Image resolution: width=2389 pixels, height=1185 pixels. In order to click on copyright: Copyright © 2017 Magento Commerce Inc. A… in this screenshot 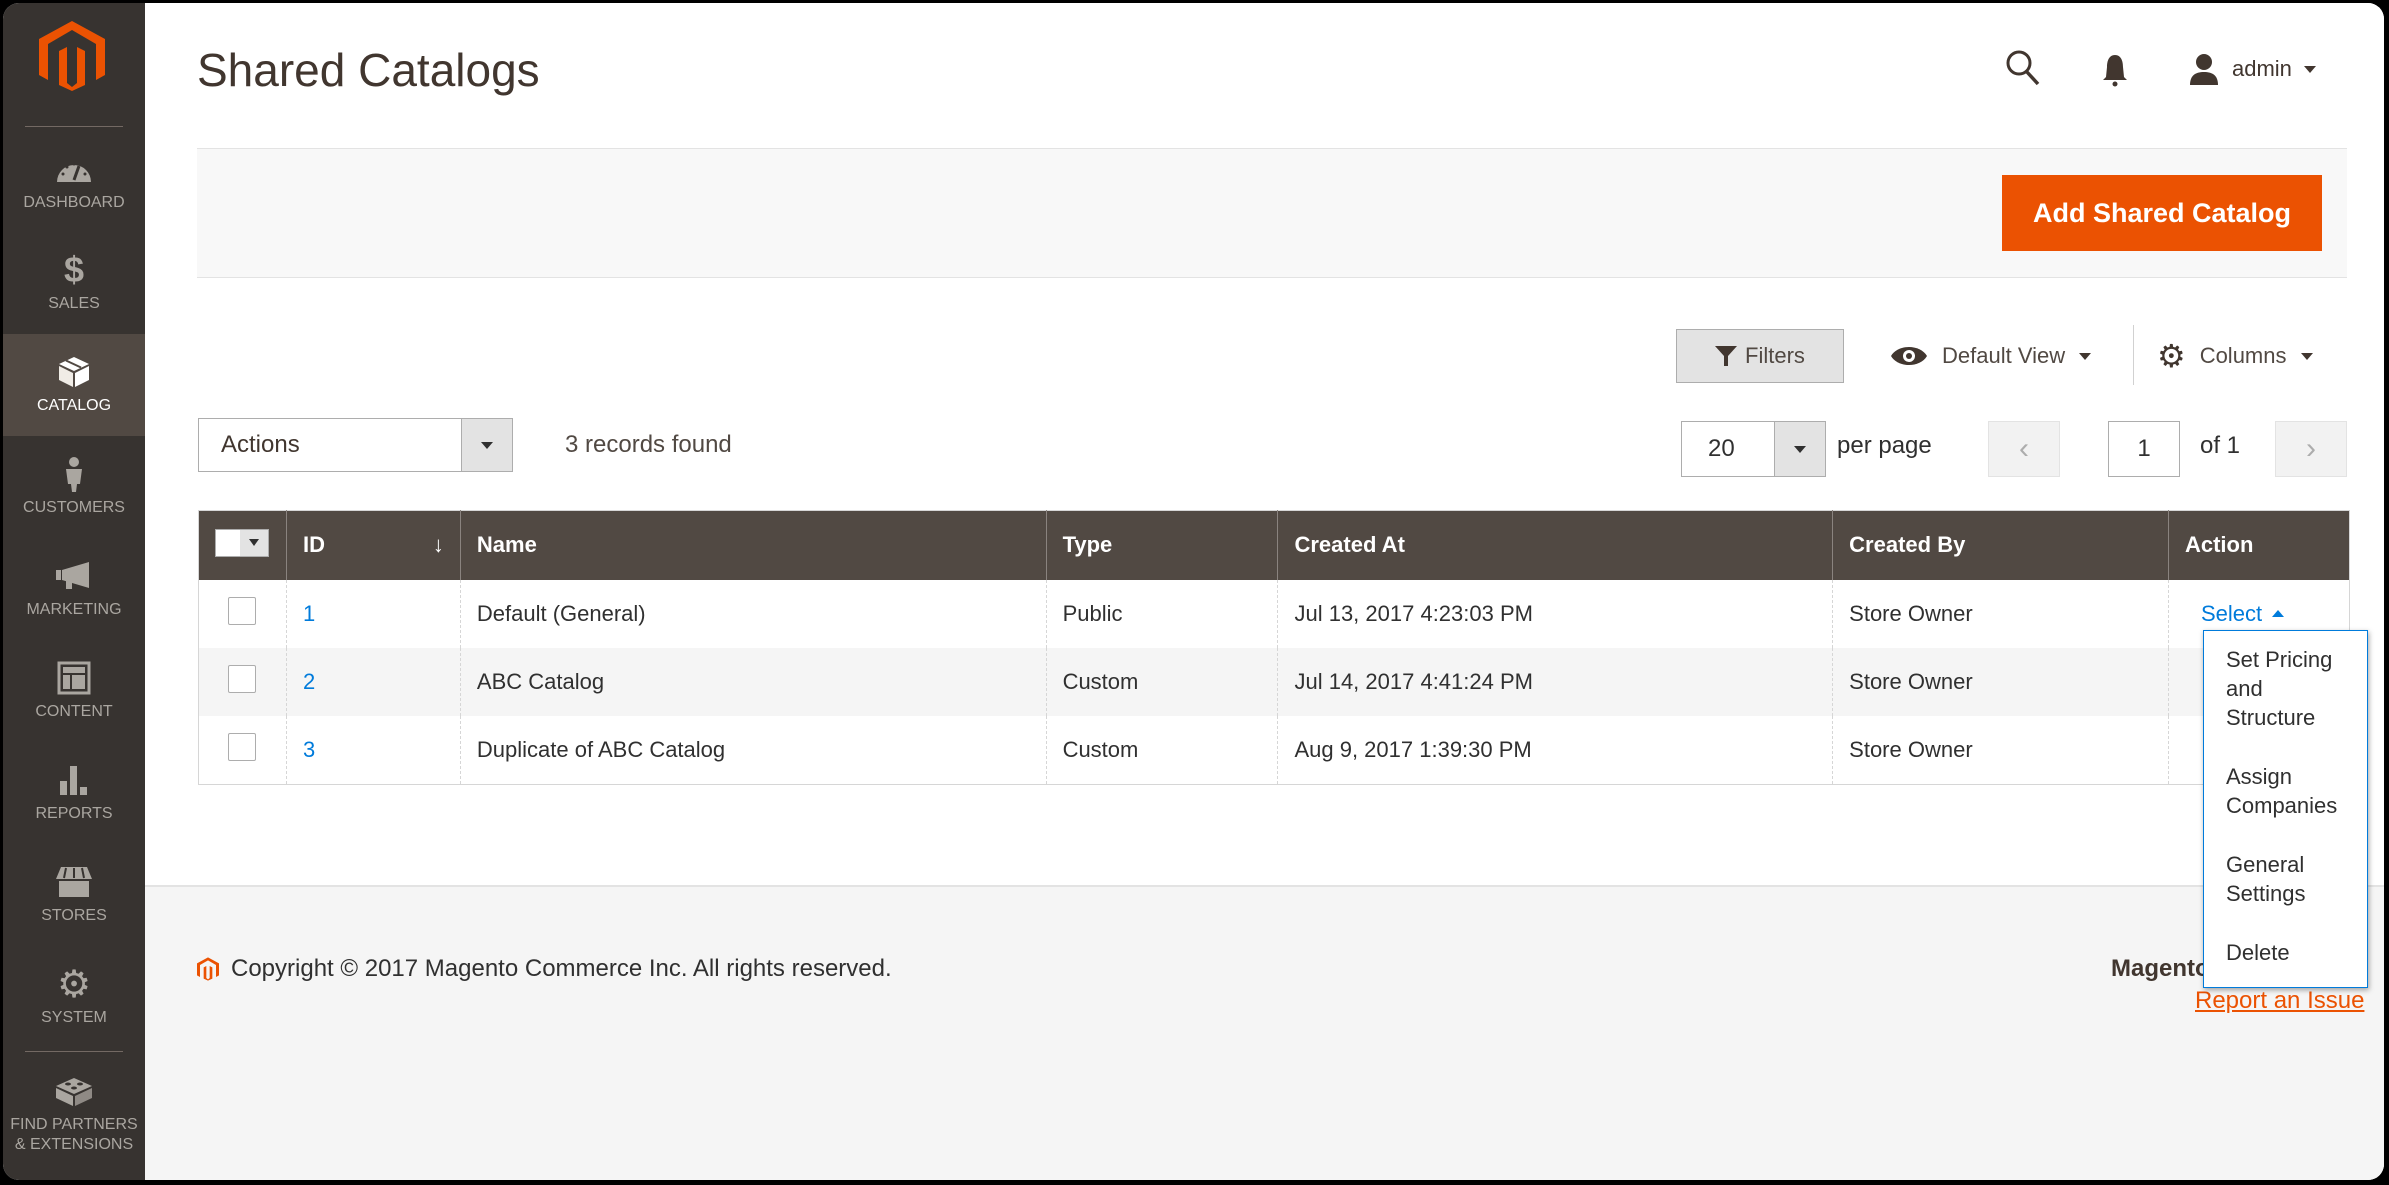, I will do `click(544, 969)`.